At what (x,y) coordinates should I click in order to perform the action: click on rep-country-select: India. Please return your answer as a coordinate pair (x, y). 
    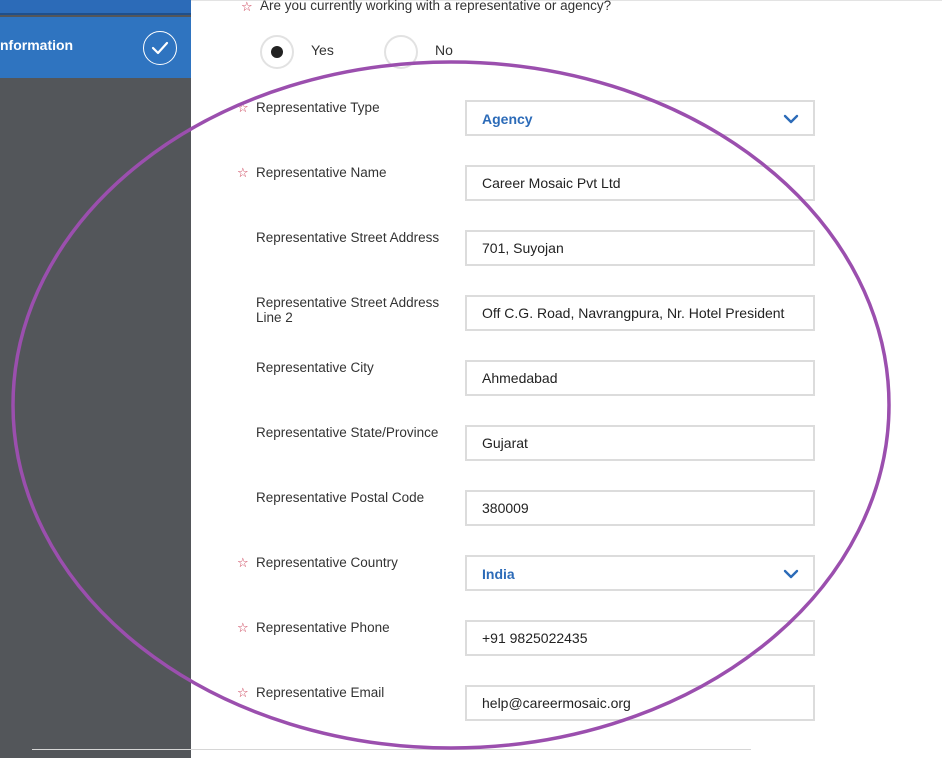
    Looking at the image, I should click on (640, 573).